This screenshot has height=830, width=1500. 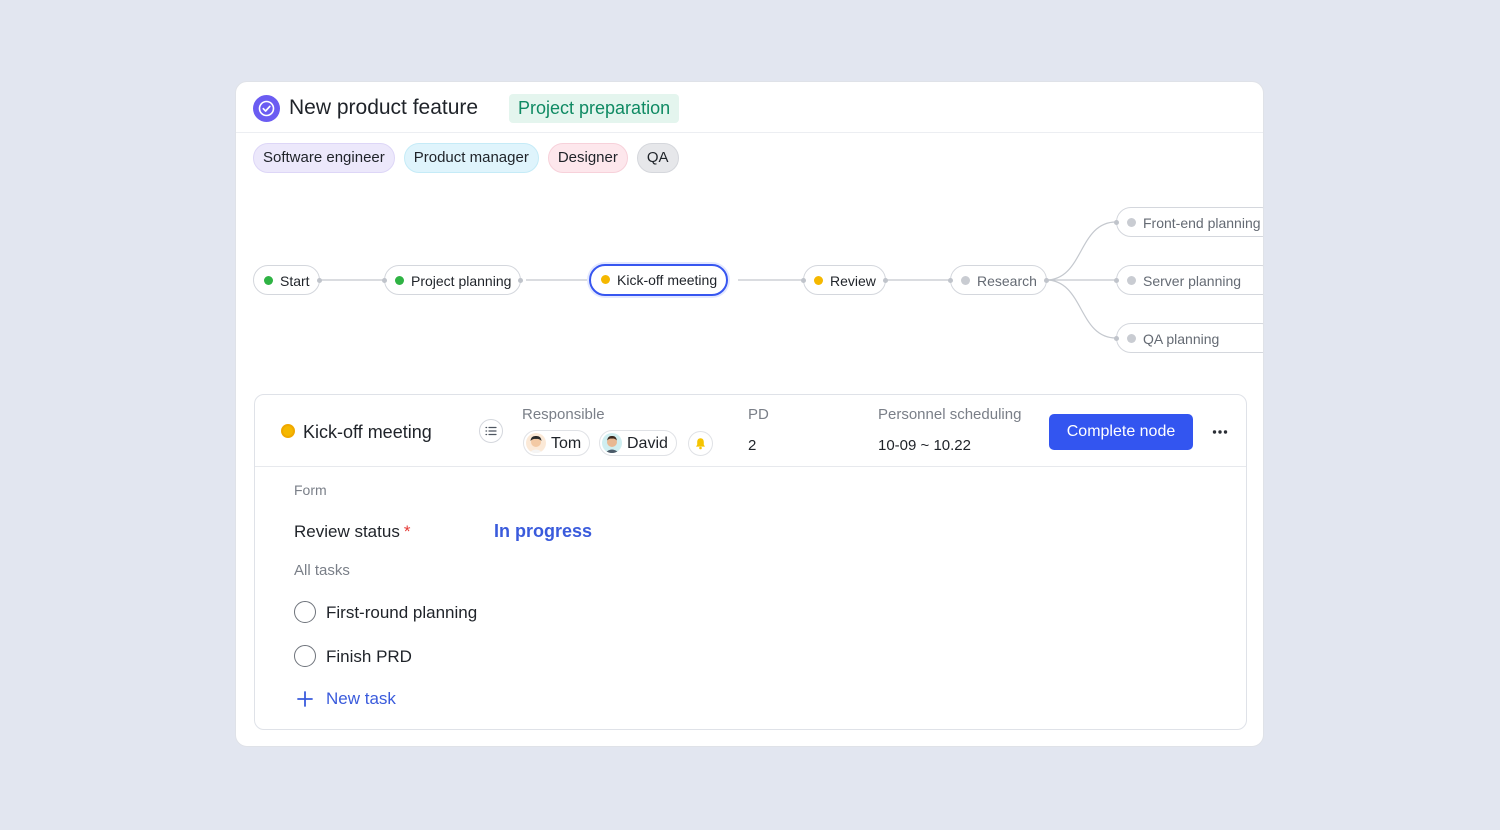 What do you see at coordinates (647, 443) in the screenshot?
I see `person-name: David` at bounding box center [647, 443].